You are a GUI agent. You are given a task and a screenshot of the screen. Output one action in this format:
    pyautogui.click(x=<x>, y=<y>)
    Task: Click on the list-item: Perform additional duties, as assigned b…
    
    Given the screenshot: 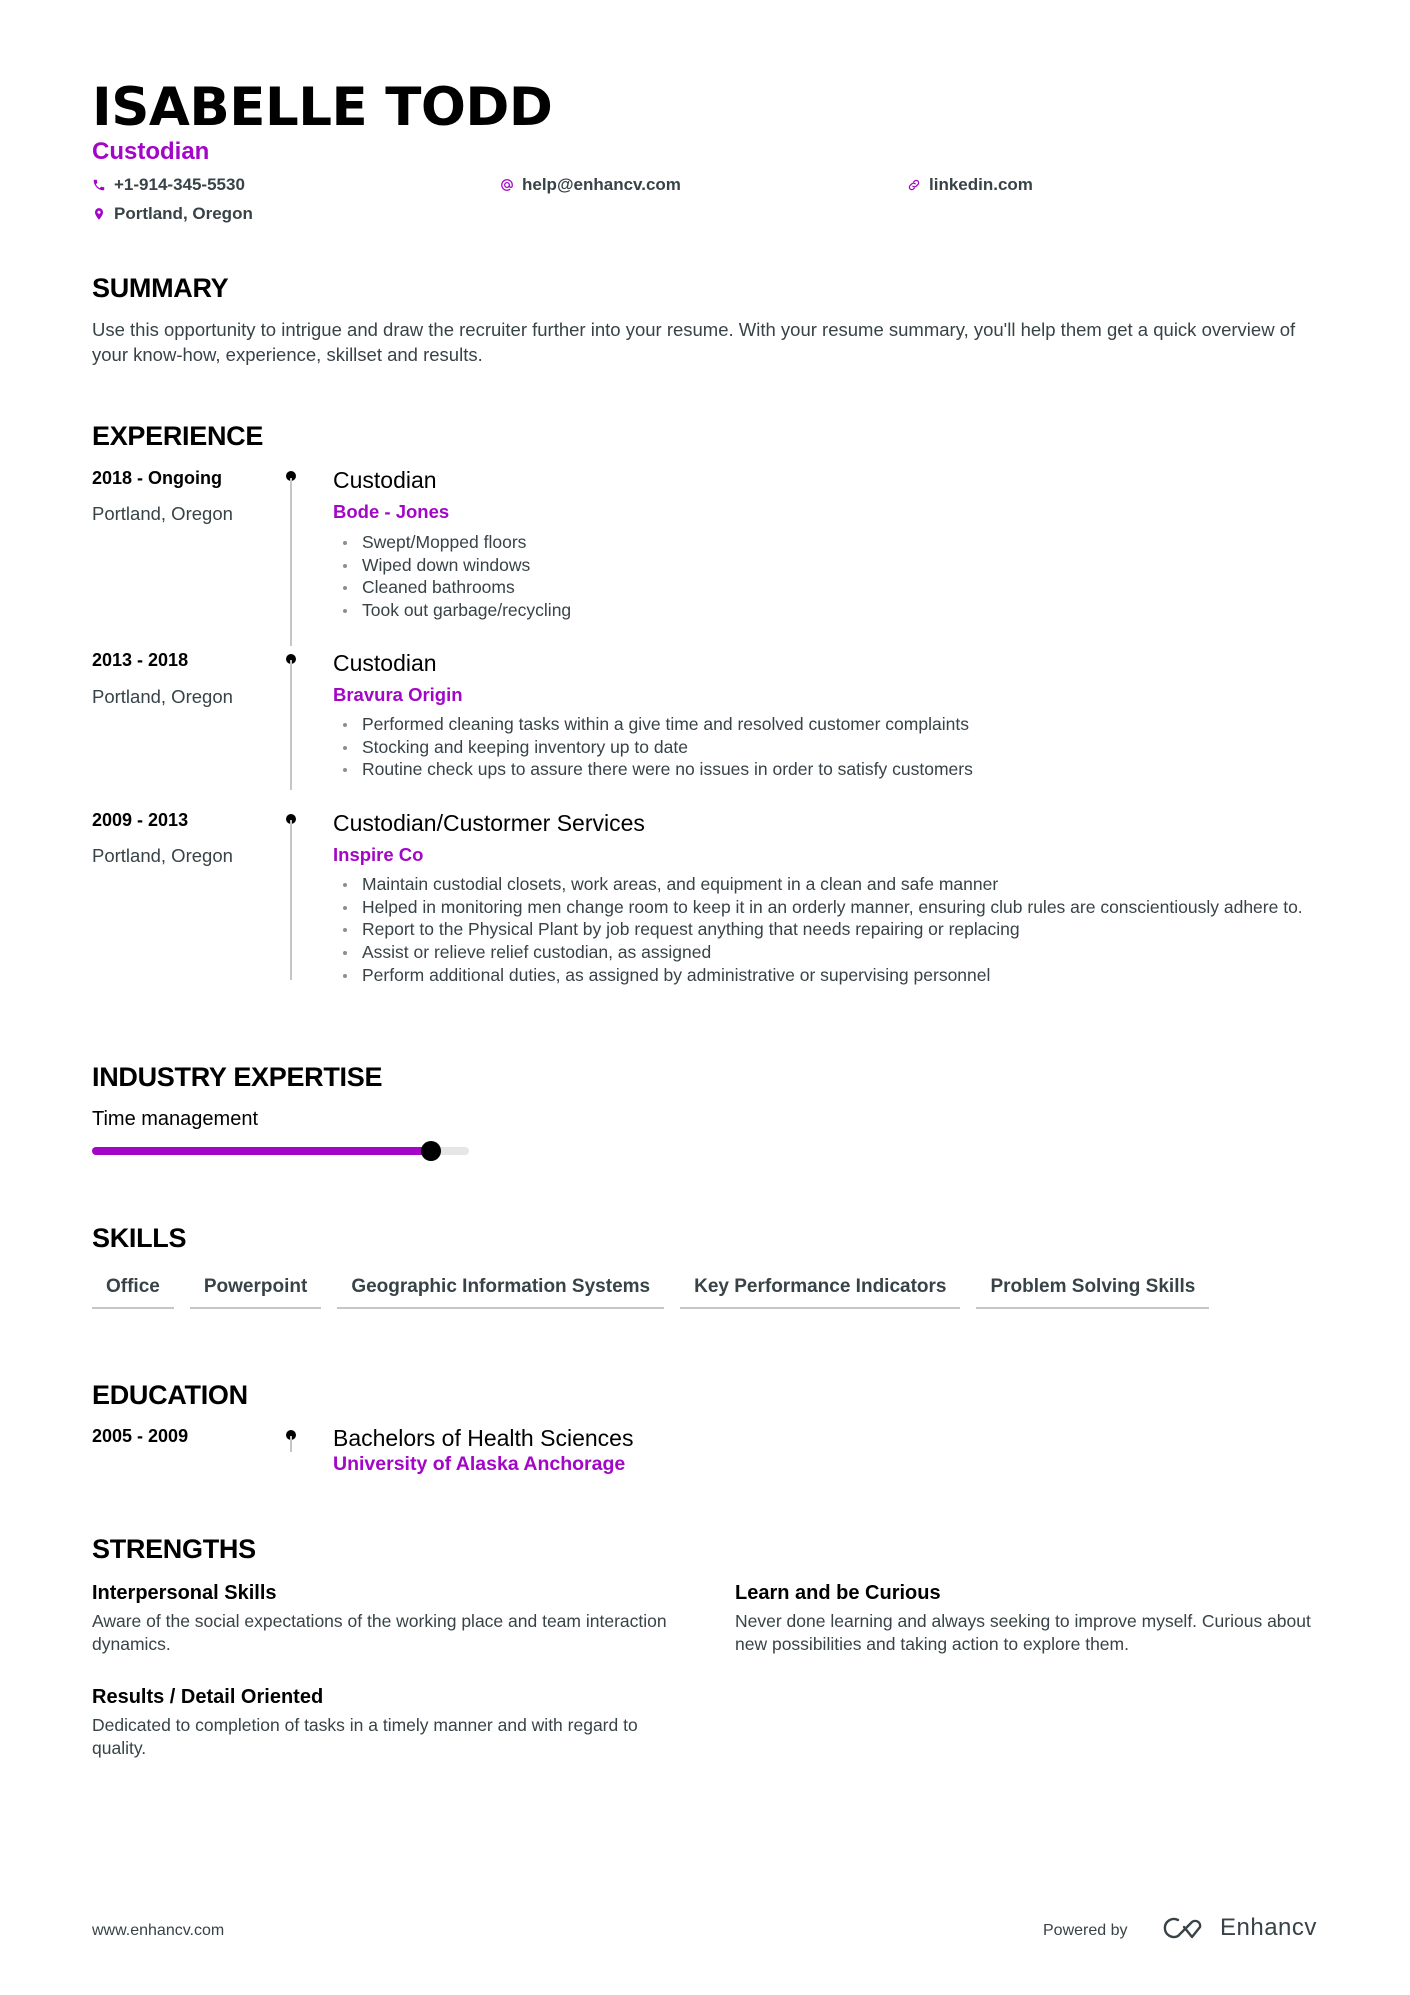 What is the action you would take?
    pyautogui.click(x=832, y=975)
    